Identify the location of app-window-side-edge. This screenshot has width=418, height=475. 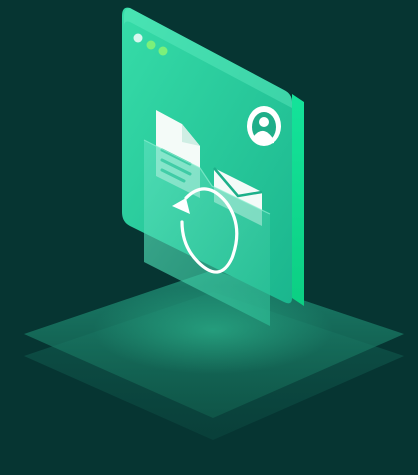
(298, 200).